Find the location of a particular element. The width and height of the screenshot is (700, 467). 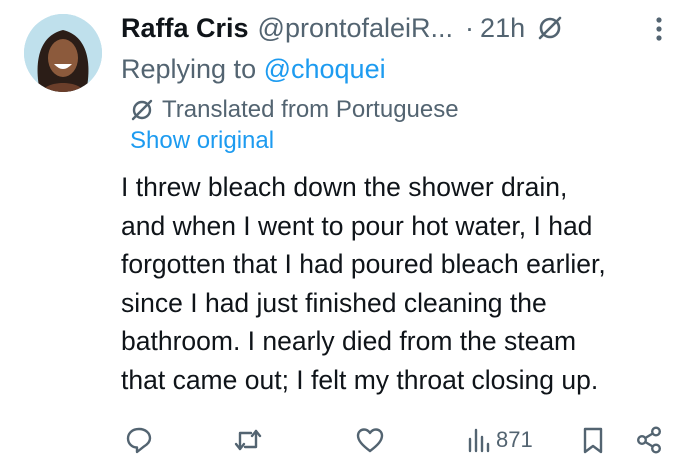

like-button is located at coordinates (370, 440).